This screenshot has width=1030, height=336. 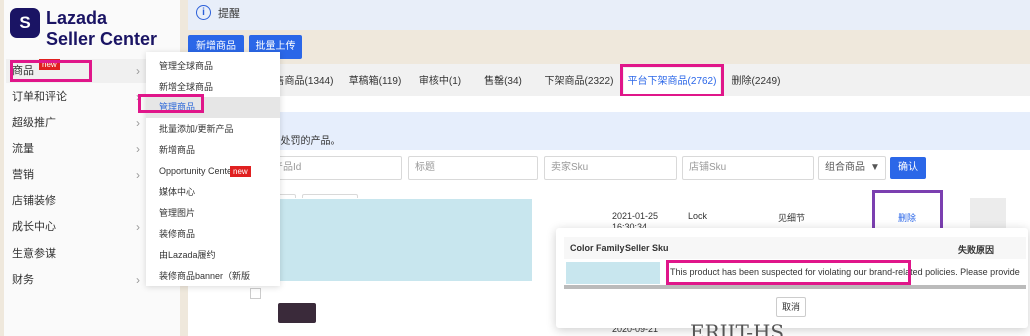 What do you see at coordinates (698, 216) in the screenshot?
I see `row-status: Lock` at bounding box center [698, 216].